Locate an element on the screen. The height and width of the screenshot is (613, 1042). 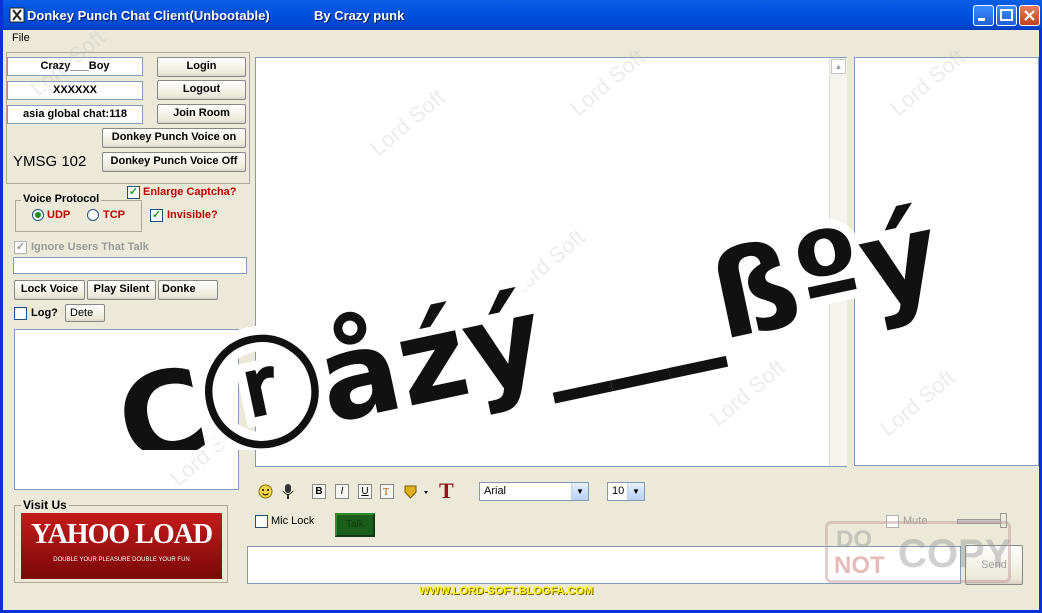
udp-label: UDP is located at coordinates (59, 215).